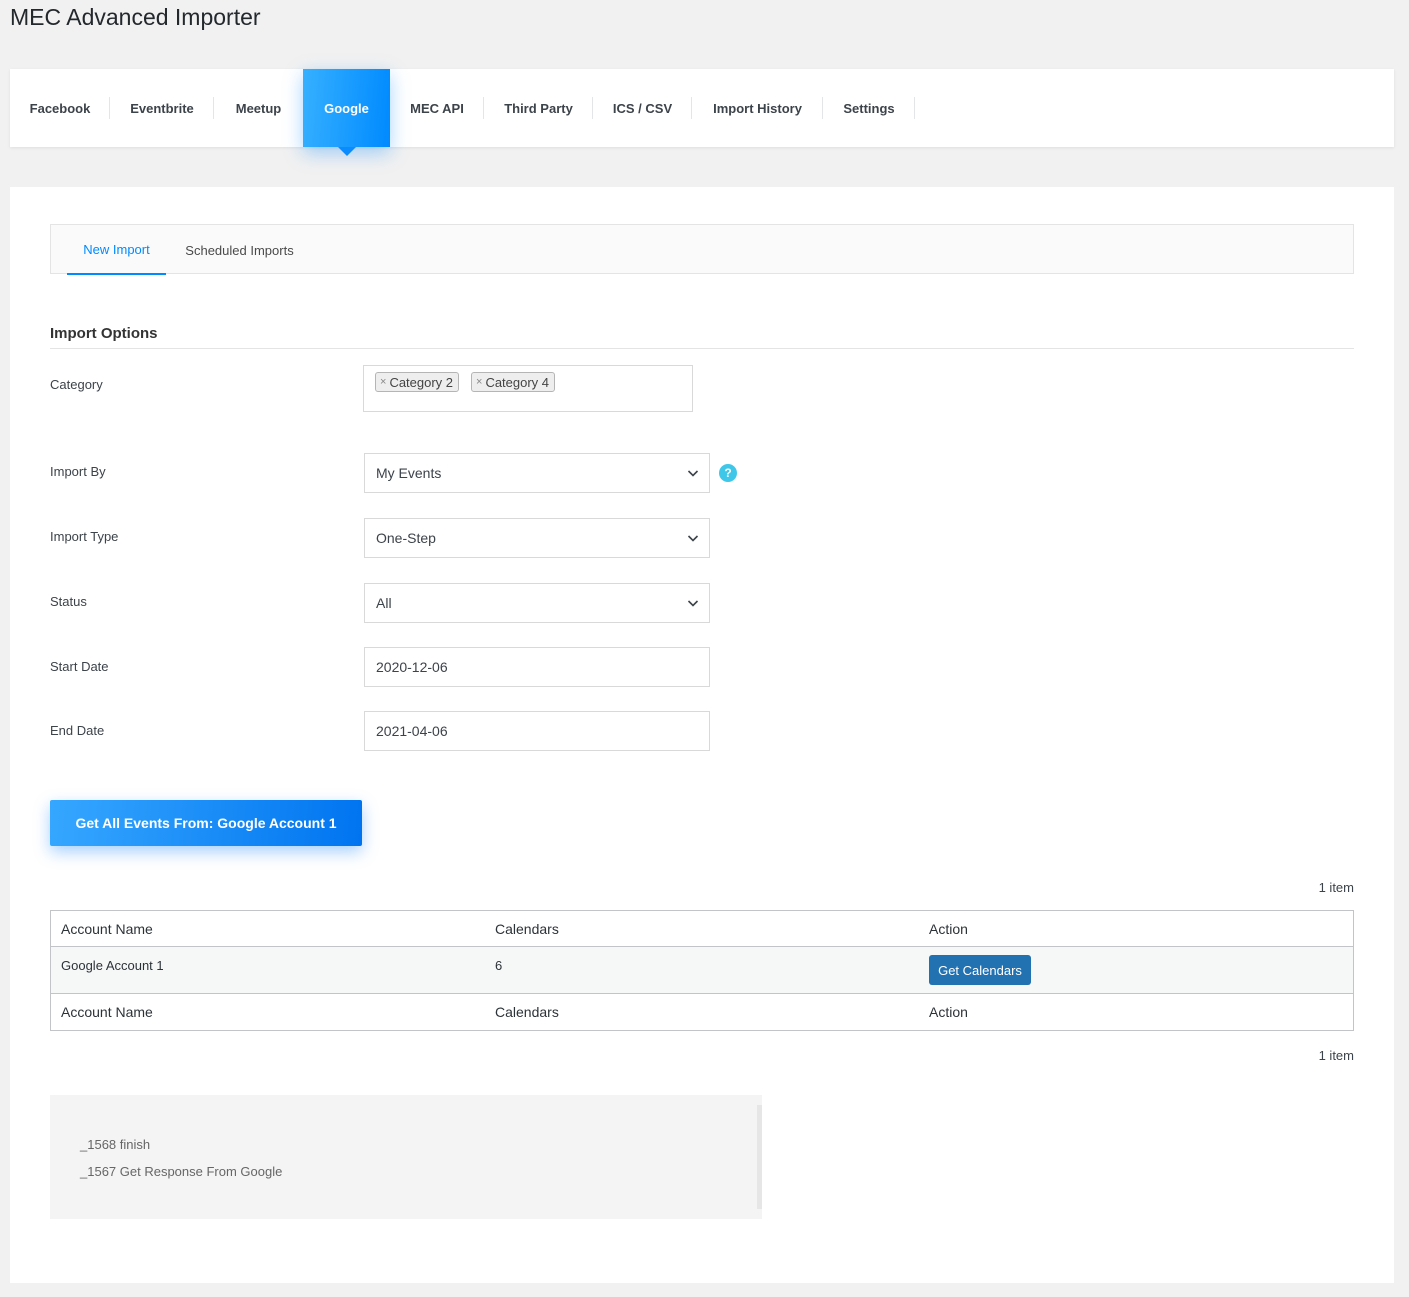 The width and height of the screenshot is (1409, 1297). Describe the element at coordinates (107, 1012) in the screenshot. I see `column-footer-account-name: Account Name` at that location.